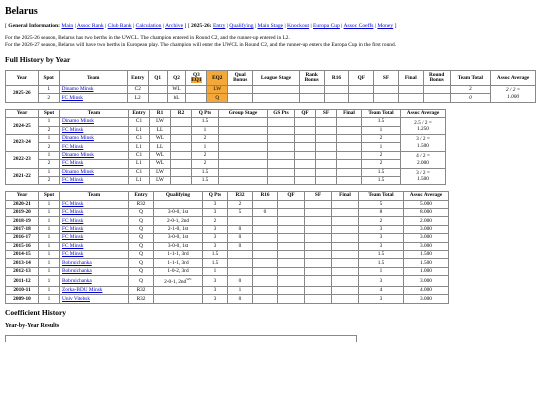 The image size is (540, 405). What do you see at coordinates (93, 78) in the screenshot?
I see `col-header: Team` at bounding box center [93, 78].